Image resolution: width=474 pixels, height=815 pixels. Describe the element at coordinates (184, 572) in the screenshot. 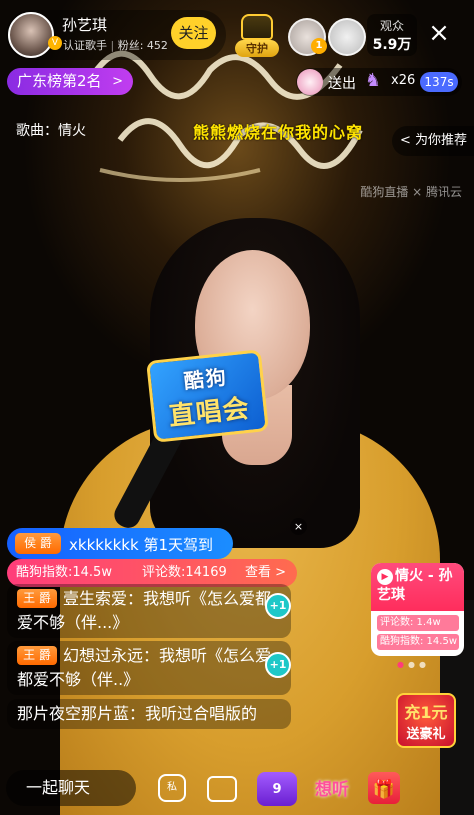

I see `comment-count: 评论数:14169` at that location.